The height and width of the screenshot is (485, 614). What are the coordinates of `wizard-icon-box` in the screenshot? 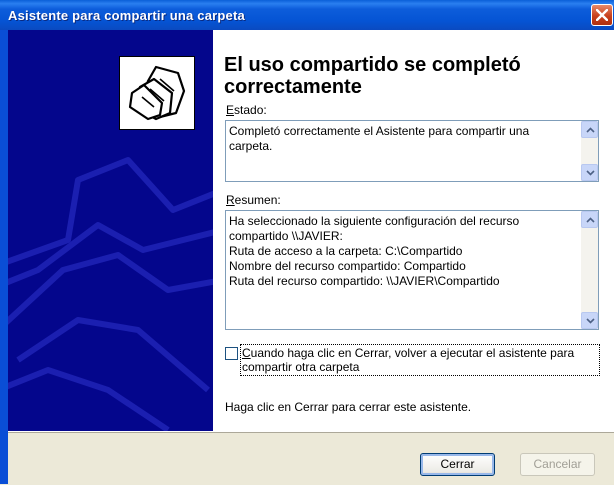 It's located at (157, 93).